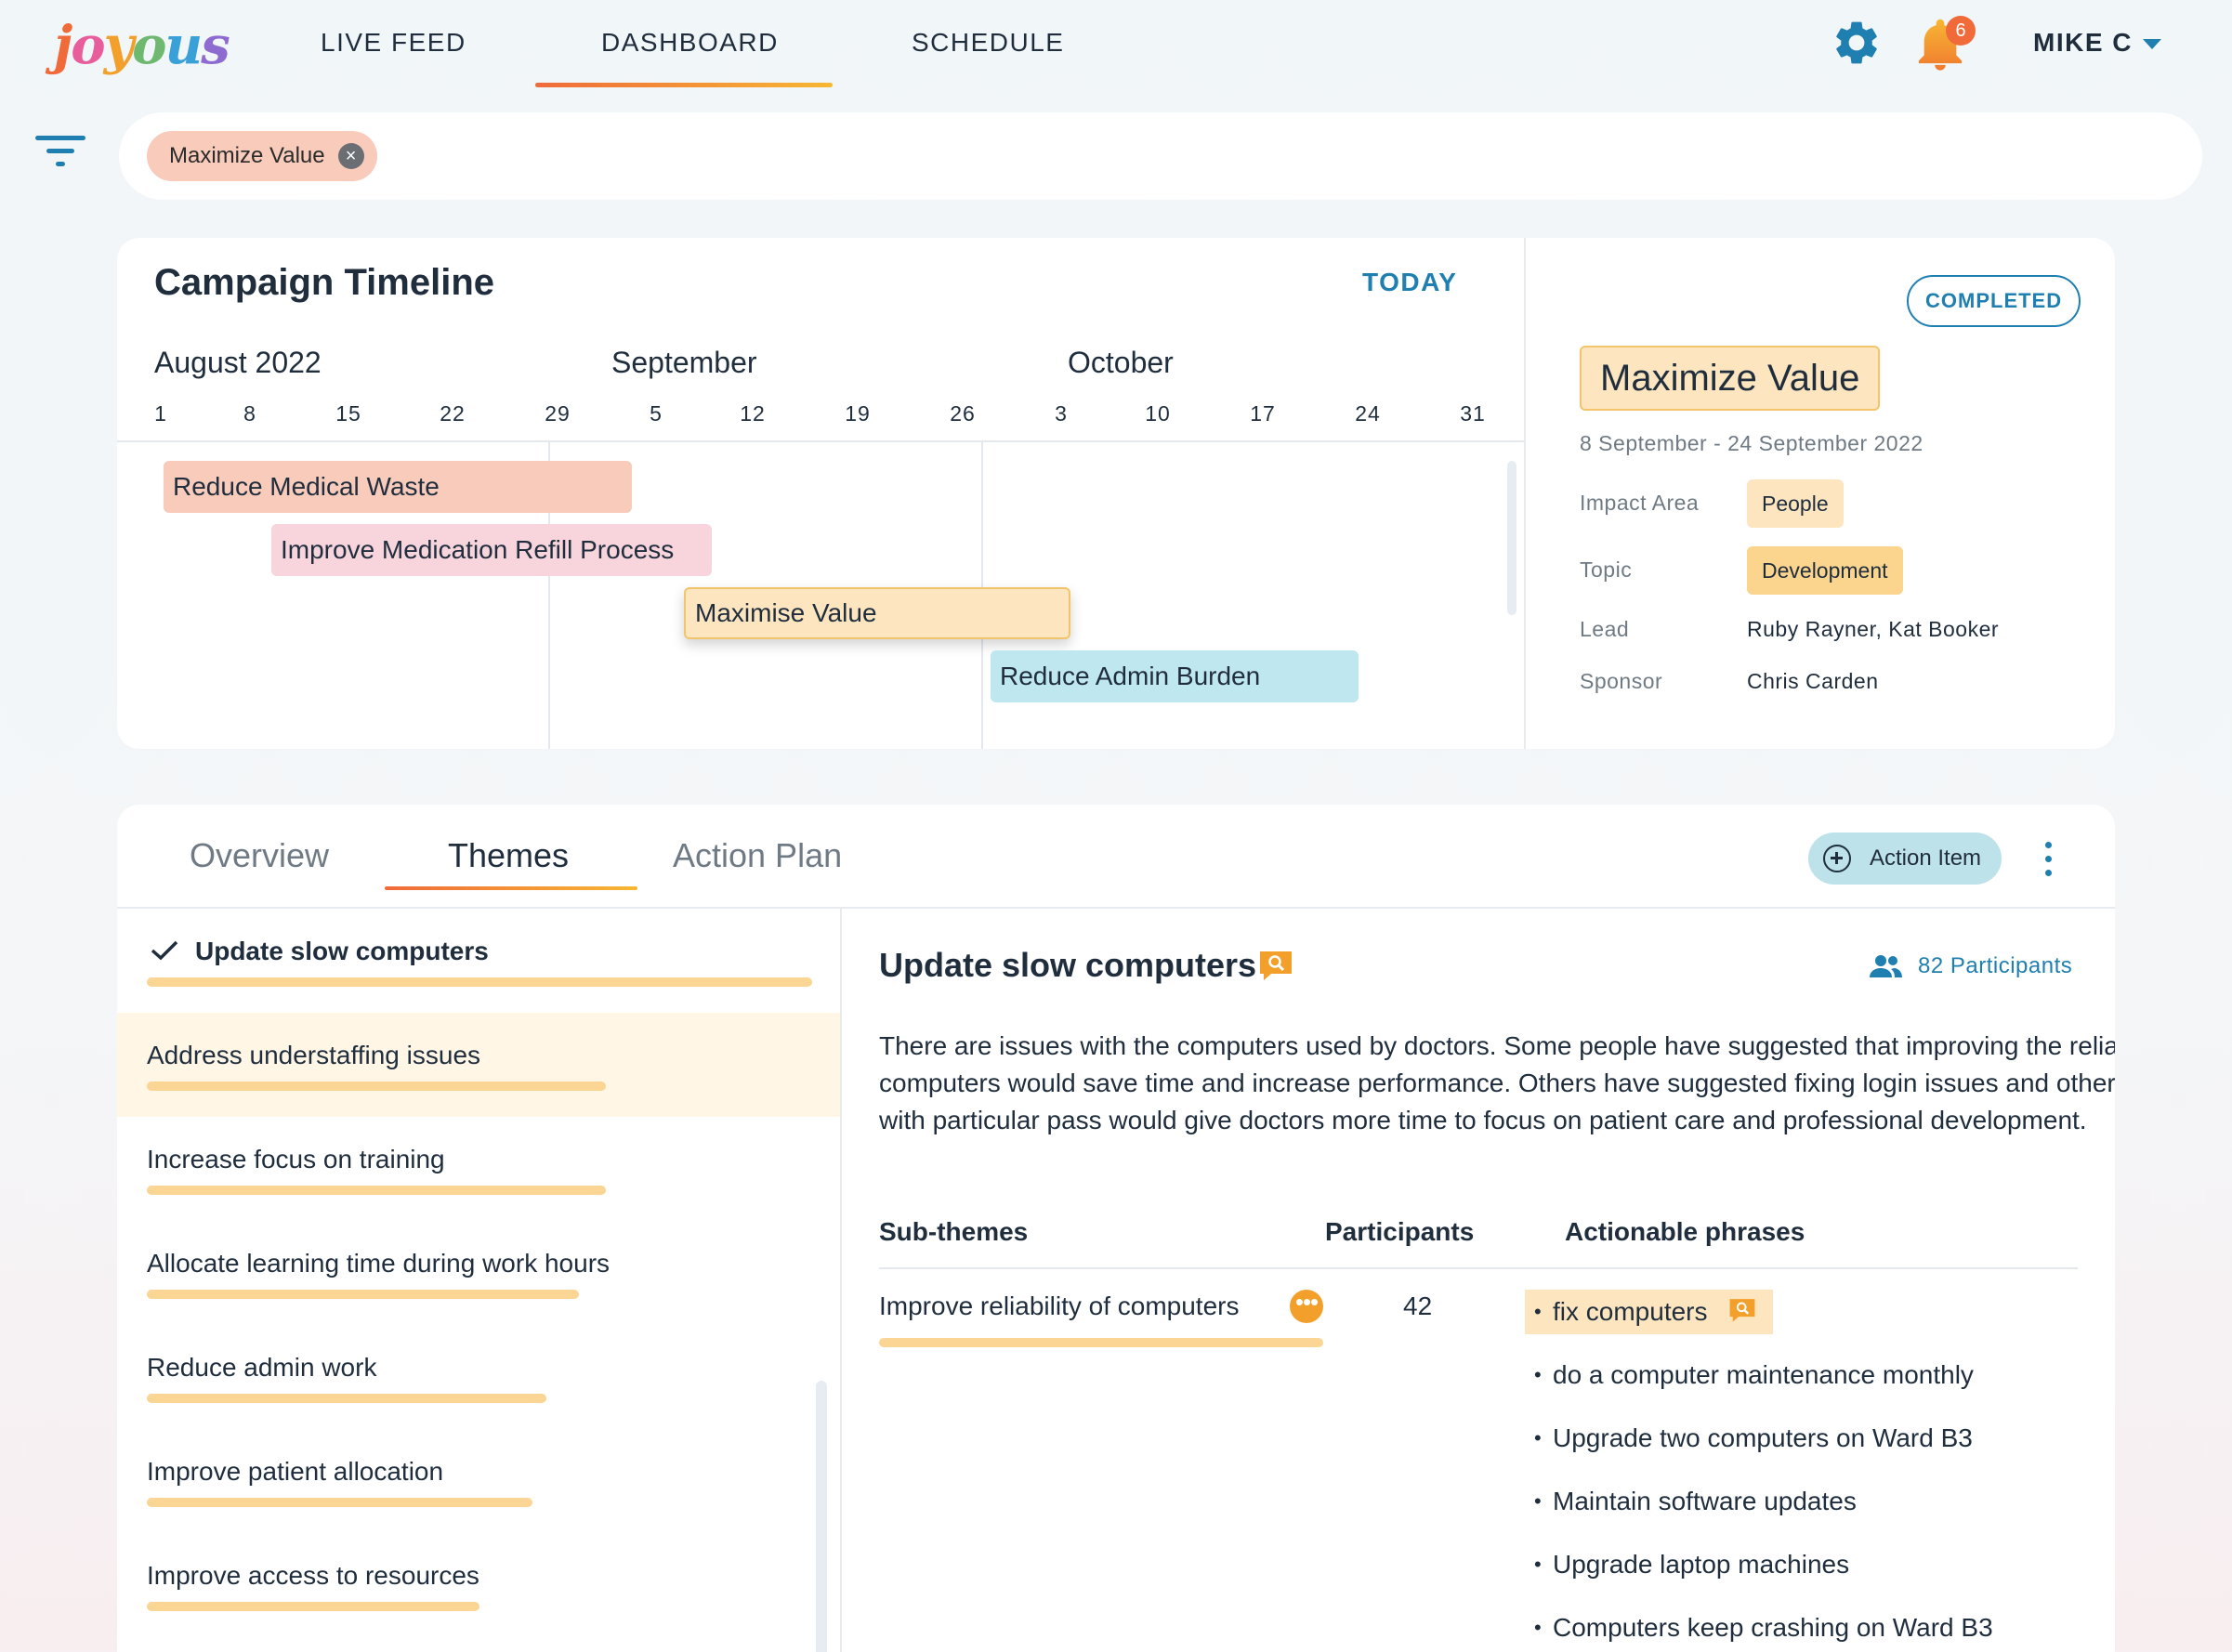 The image size is (2232, 1652). I want to click on chevron-down-icon, so click(2152, 44).